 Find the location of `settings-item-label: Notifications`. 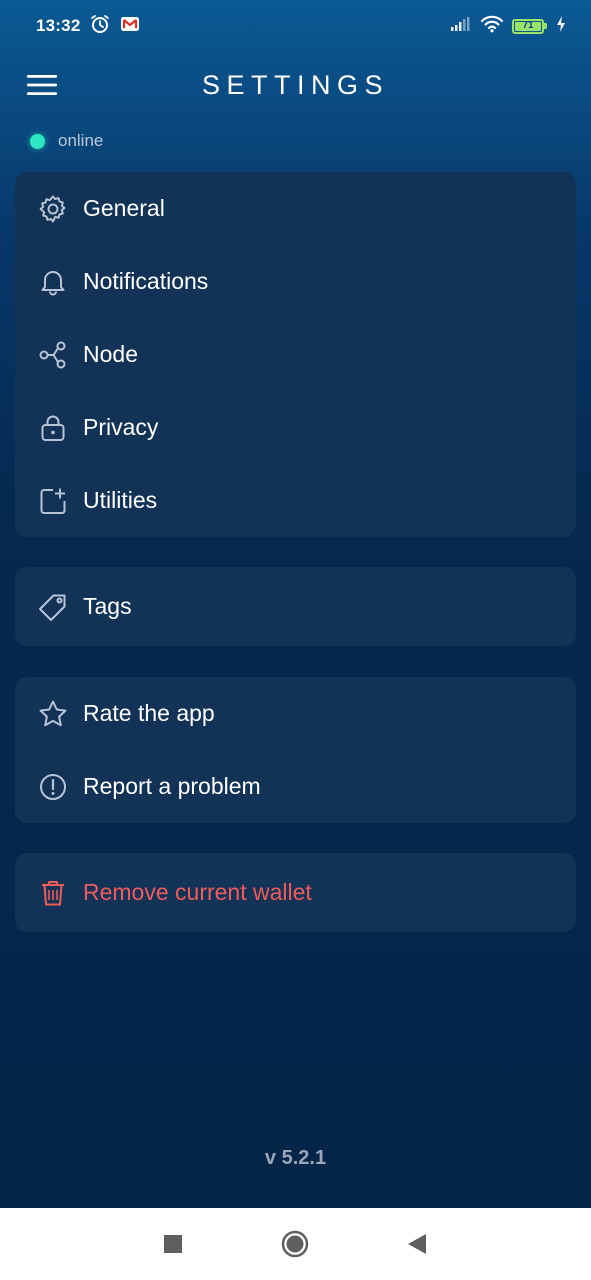

settings-item-label: Notifications is located at coordinates (146, 281).